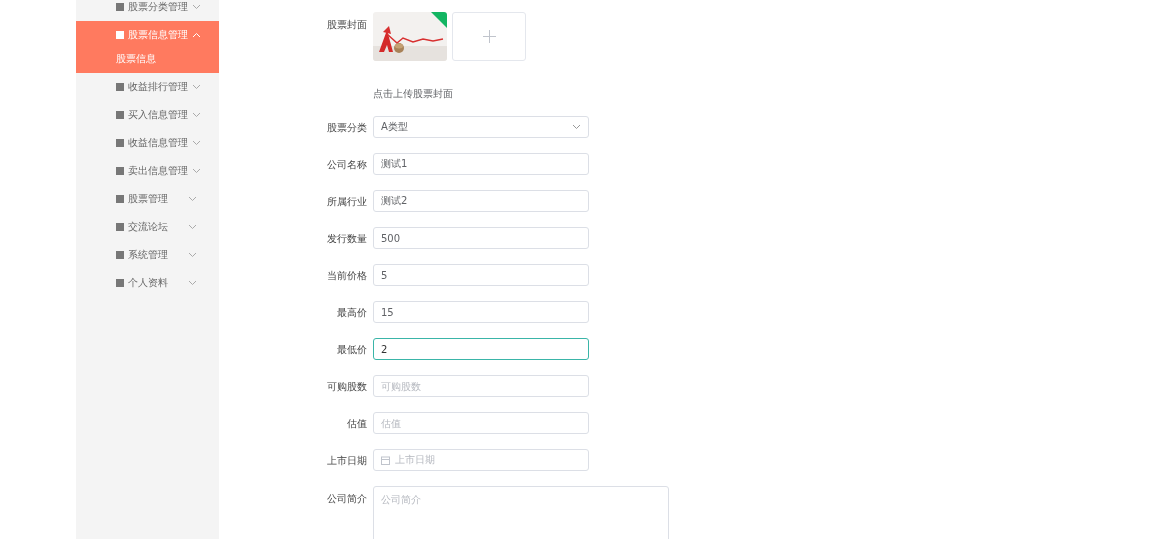 The height and width of the screenshot is (539, 1149). Describe the element at coordinates (481, 238) in the screenshot. I see `input-field: 500` at that location.